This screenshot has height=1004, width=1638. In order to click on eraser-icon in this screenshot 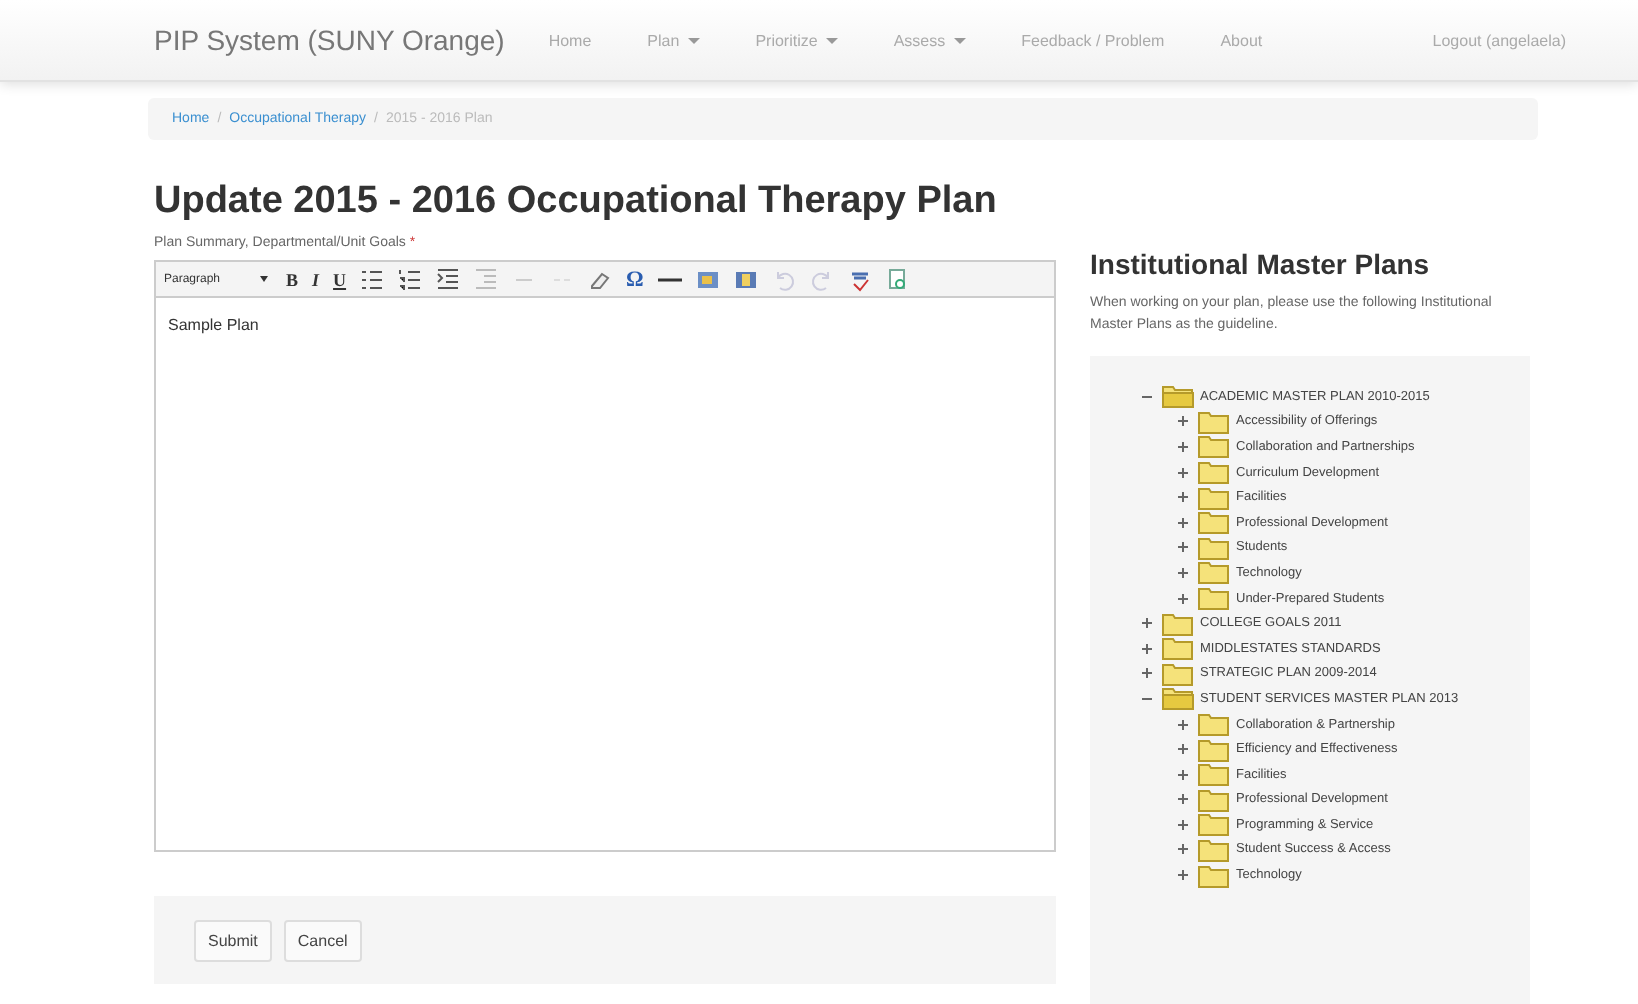, I will do `click(600, 279)`.